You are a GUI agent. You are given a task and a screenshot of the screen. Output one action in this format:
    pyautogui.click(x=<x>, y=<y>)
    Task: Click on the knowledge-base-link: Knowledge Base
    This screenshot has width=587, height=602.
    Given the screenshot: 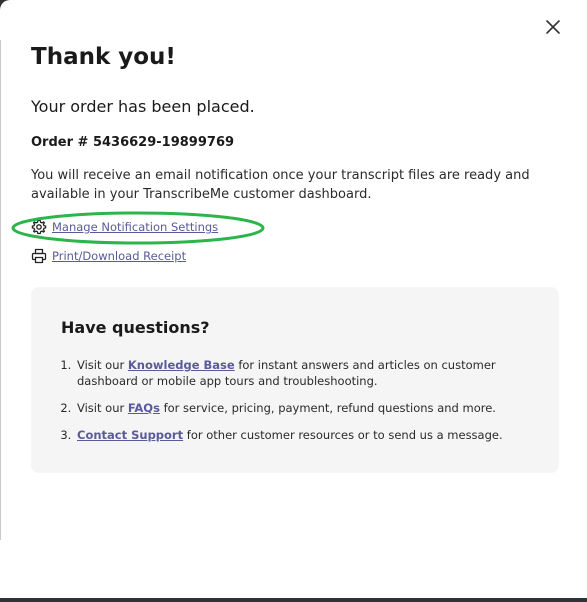 What is the action you would take?
    pyautogui.click(x=181, y=365)
    